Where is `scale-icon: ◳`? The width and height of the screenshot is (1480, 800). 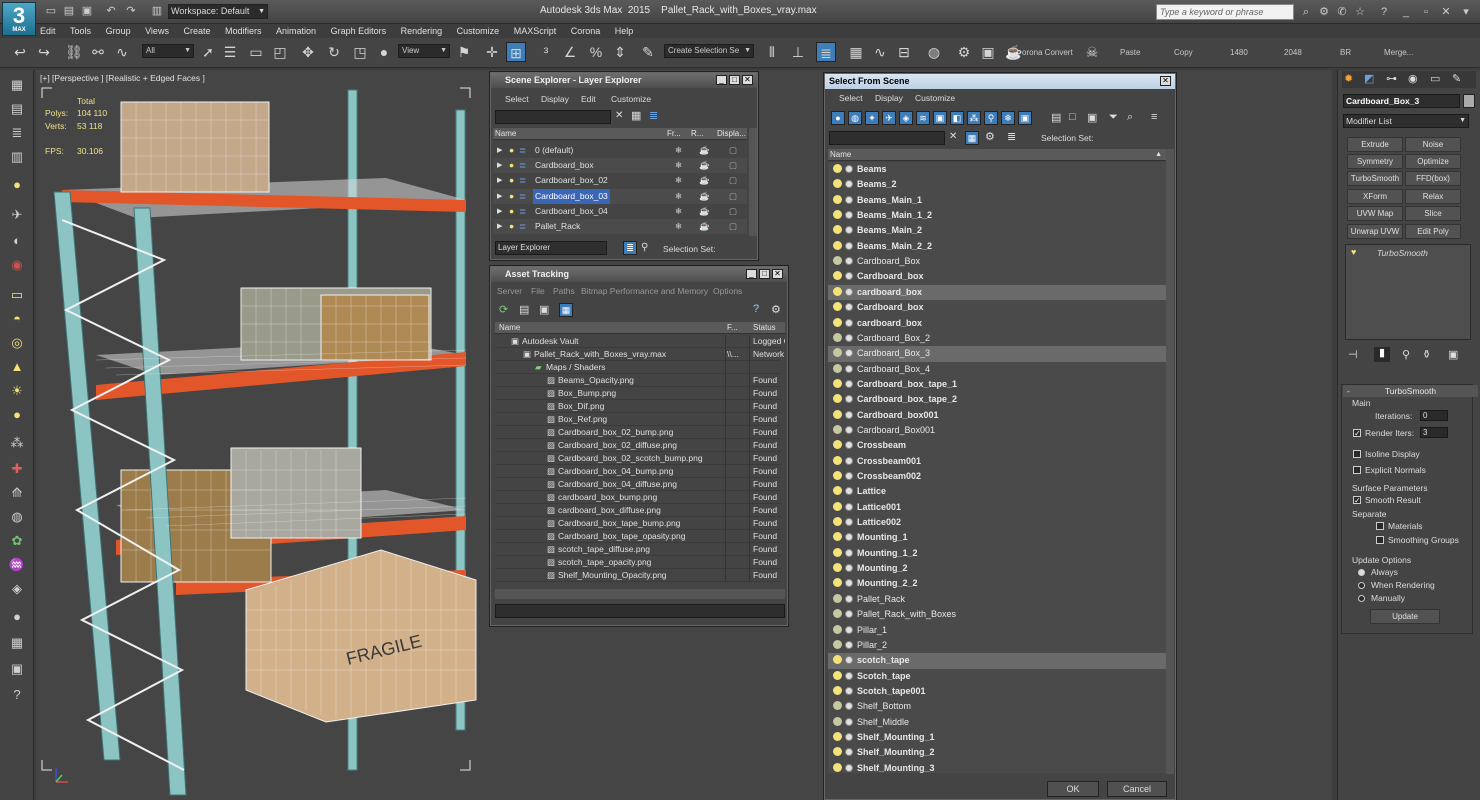 scale-icon: ◳ is located at coordinates (360, 52).